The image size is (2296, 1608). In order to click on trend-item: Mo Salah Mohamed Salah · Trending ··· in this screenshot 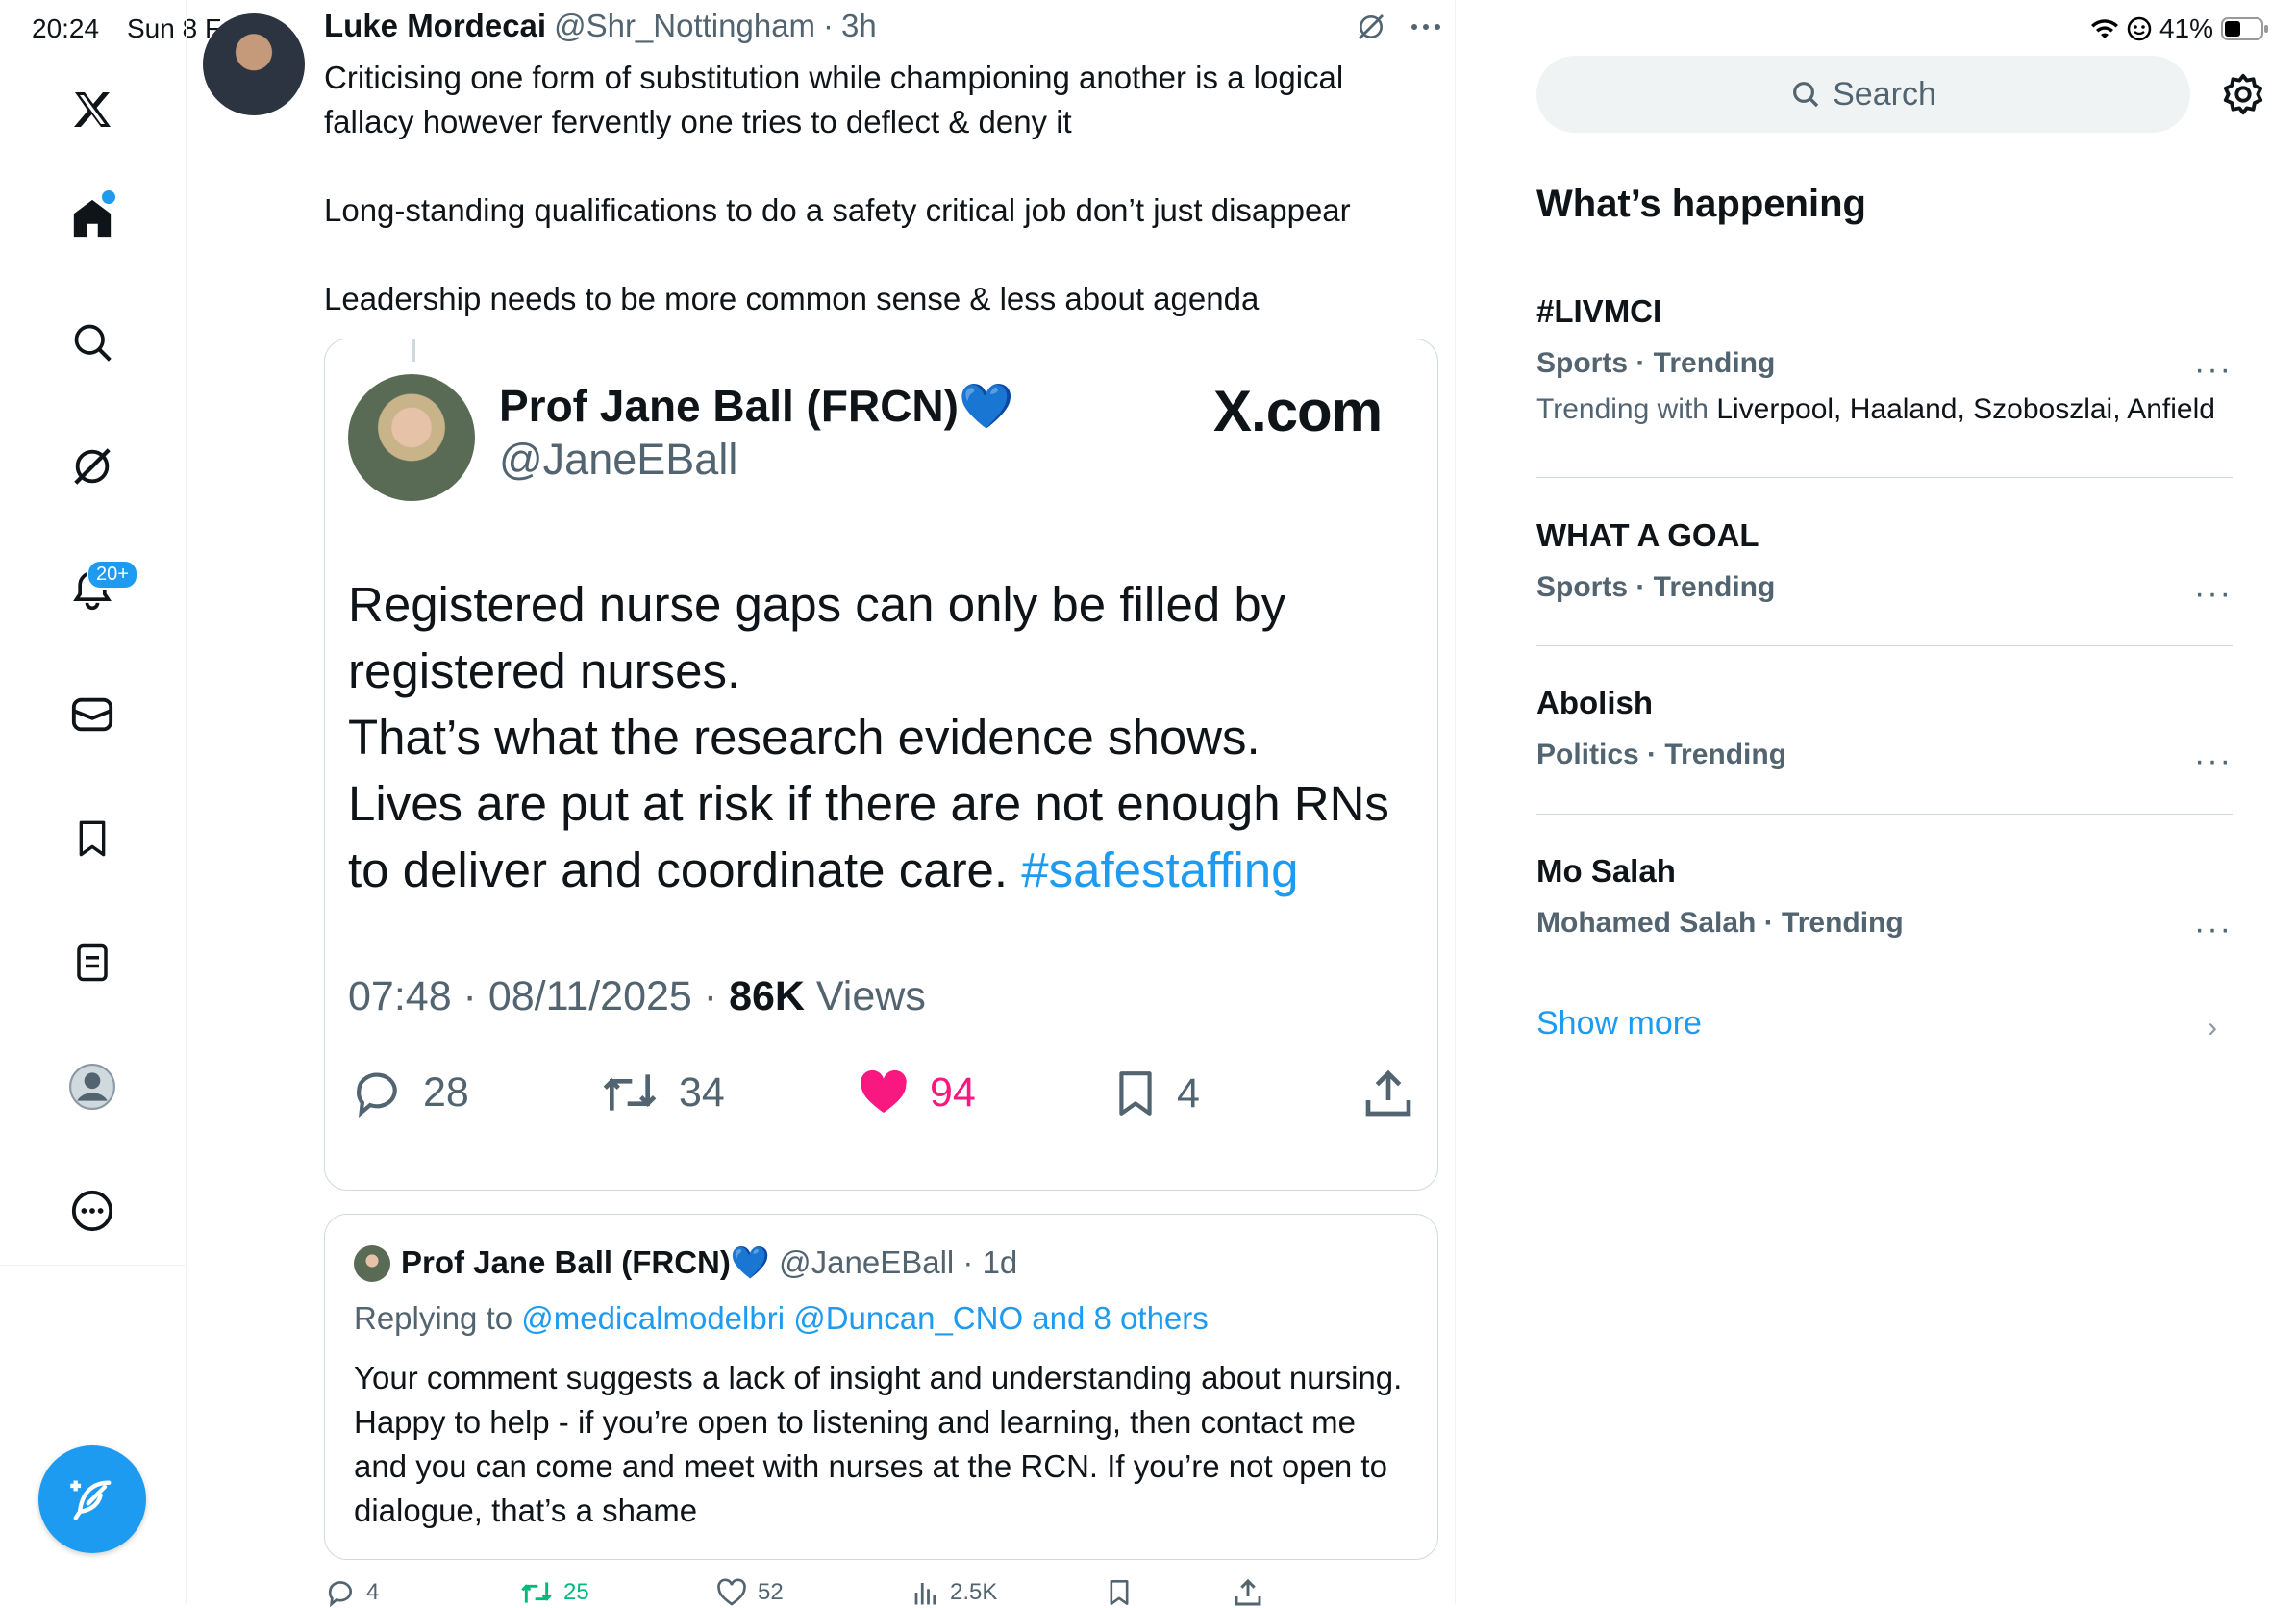, I will do `click(1884, 900)`.